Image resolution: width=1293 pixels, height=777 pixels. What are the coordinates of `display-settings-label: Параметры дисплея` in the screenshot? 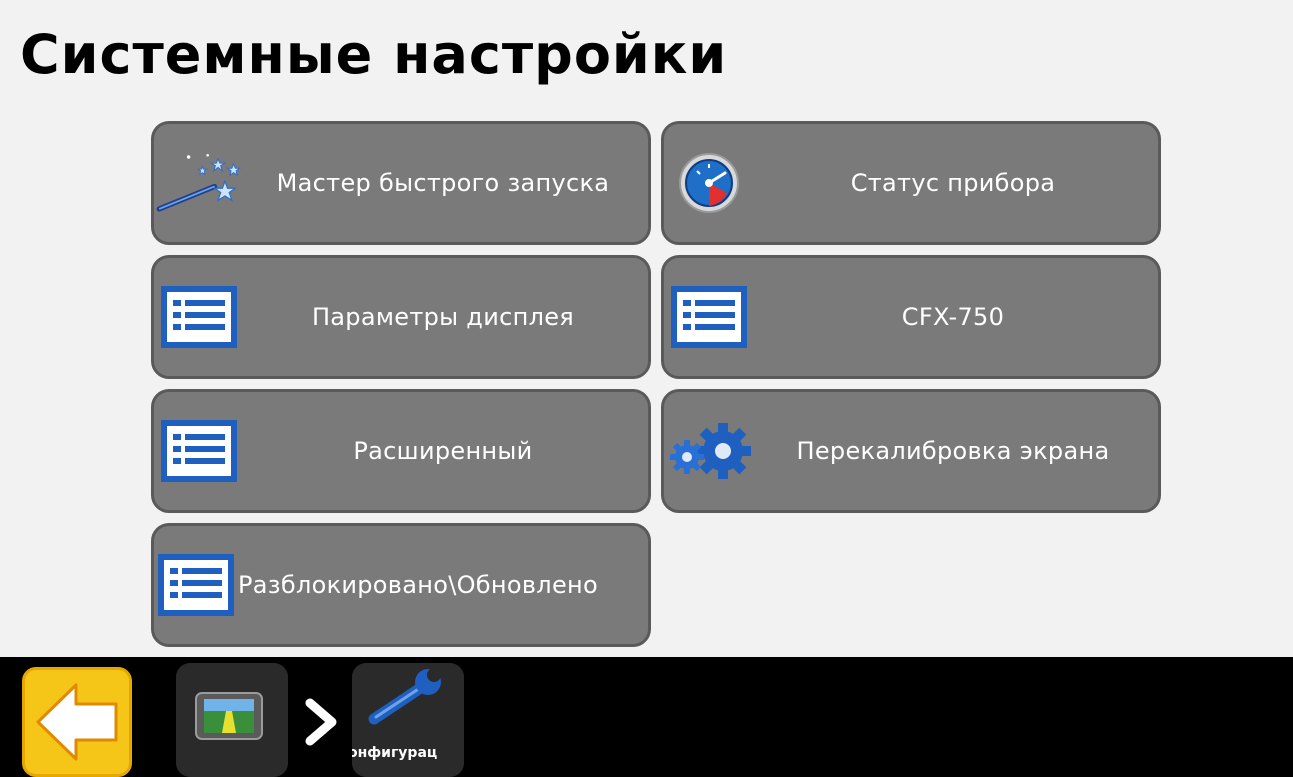 It's located at (443, 317).